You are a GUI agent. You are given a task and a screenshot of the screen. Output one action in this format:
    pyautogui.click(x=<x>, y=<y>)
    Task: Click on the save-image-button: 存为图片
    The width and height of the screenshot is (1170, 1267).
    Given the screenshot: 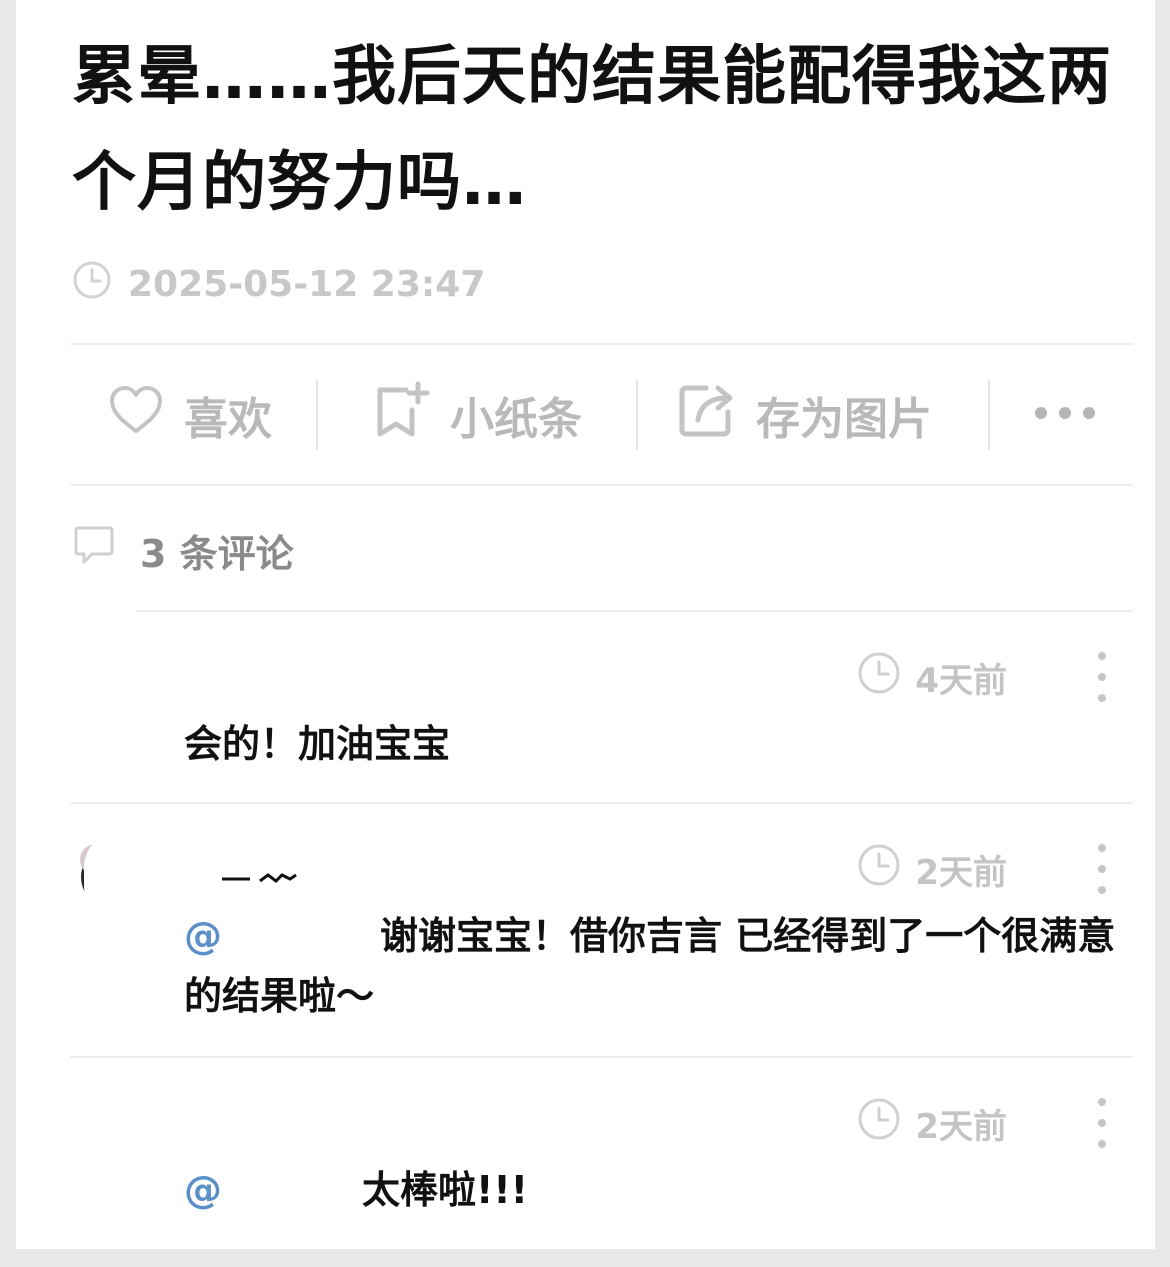 What is the action you would take?
    pyautogui.click(x=805, y=415)
    